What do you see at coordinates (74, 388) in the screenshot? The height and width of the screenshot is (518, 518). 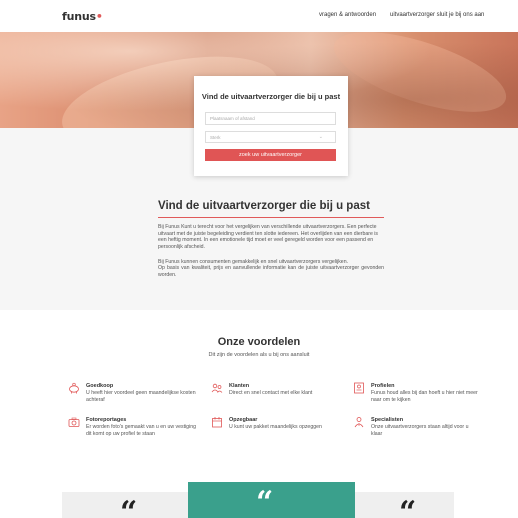 I see `piggy-bank-icon` at bounding box center [74, 388].